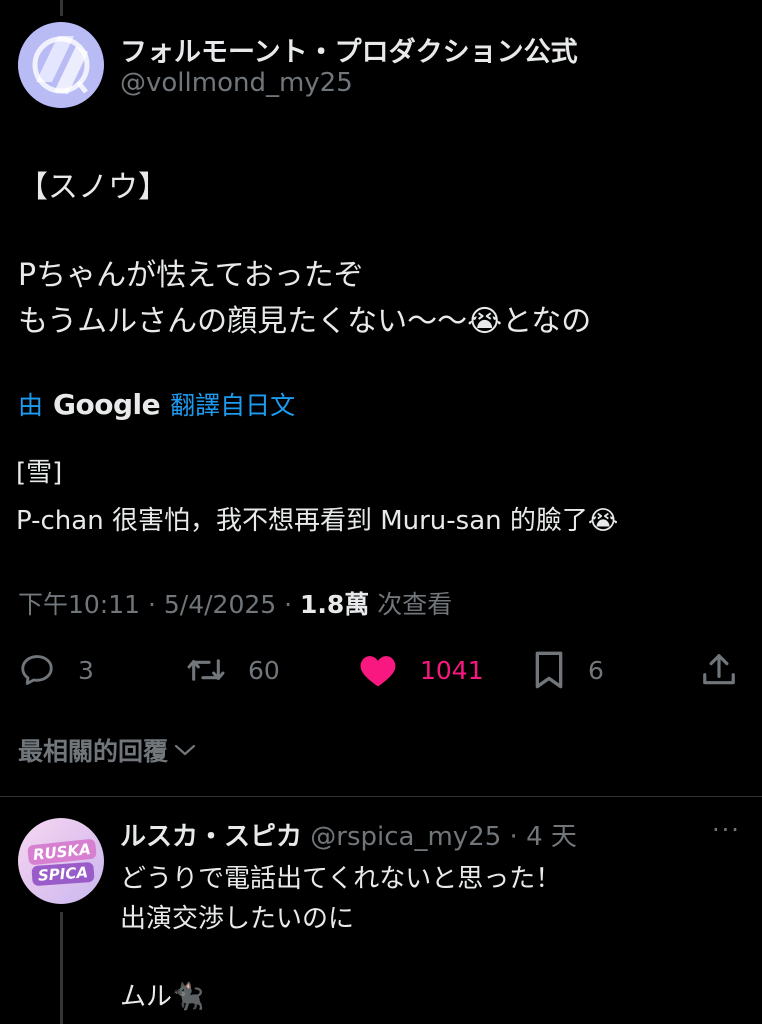 The height and width of the screenshot is (1024, 762). Describe the element at coordinates (86, 670) in the screenshot. I see `reply-count: 3` at that location.